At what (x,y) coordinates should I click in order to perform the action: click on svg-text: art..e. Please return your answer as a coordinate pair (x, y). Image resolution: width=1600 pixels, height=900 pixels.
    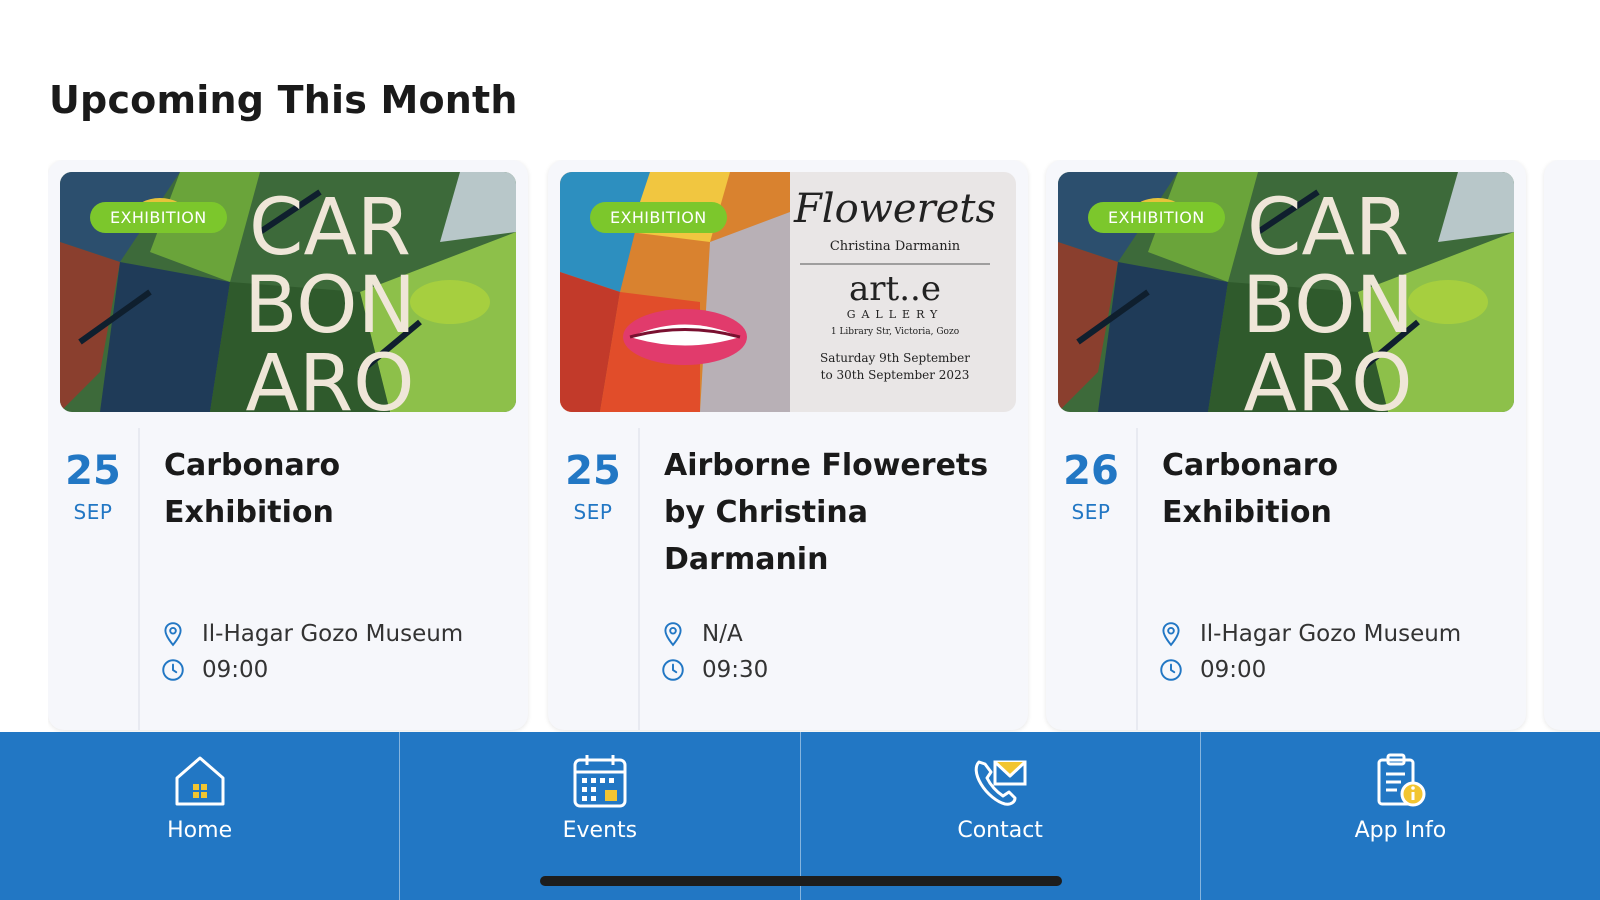
    Looking at the image, I should click on (895, 289).